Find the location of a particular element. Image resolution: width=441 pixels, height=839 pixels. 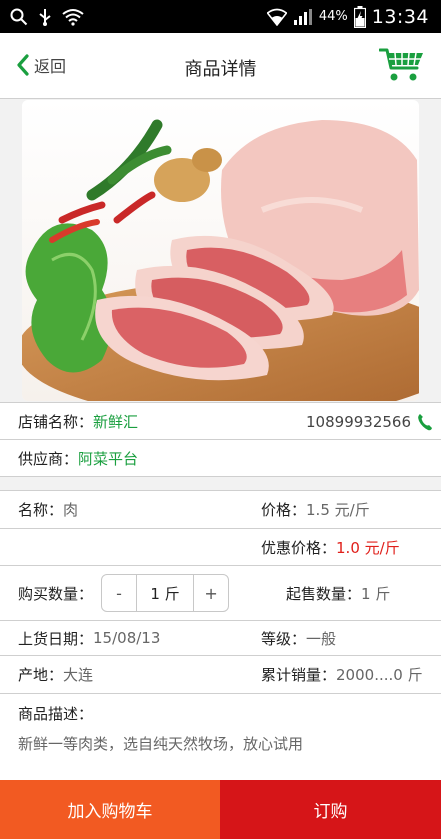

page-title: 商品详情 is located at coordinates (220, 69).